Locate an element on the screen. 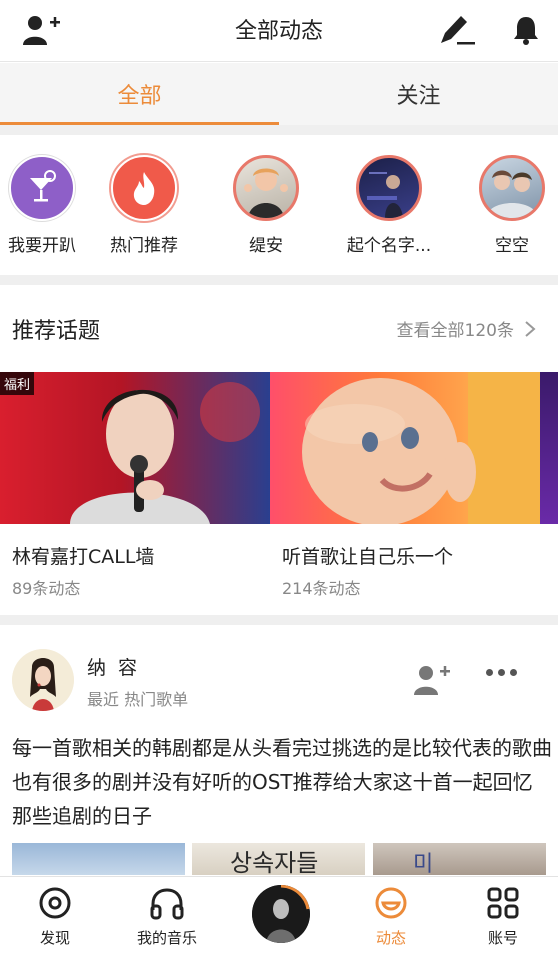 Image resolution: width=558 pixels, height=953 pixels. shortcut-party: 我要开趴 is located at coordinates (47, 205).